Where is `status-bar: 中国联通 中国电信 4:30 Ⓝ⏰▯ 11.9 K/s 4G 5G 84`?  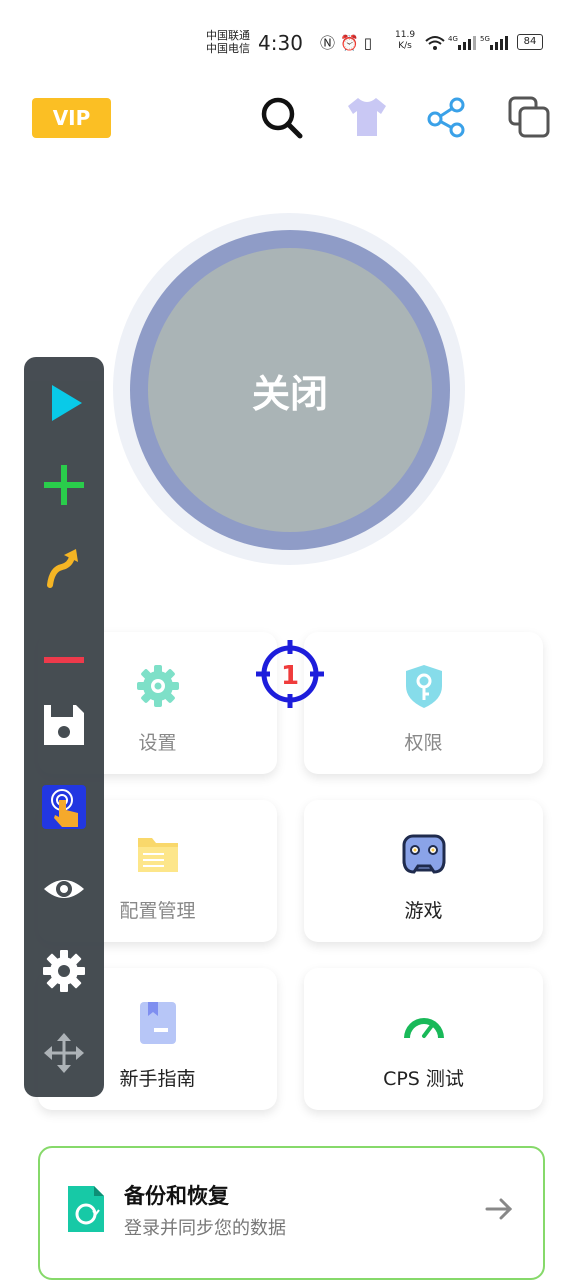 status-bar: 中国联通 中国电信 4:30 Ⓝ⏰▯ 11.9 K/s 4G 5G 84 is located at coordinates (290, 40).